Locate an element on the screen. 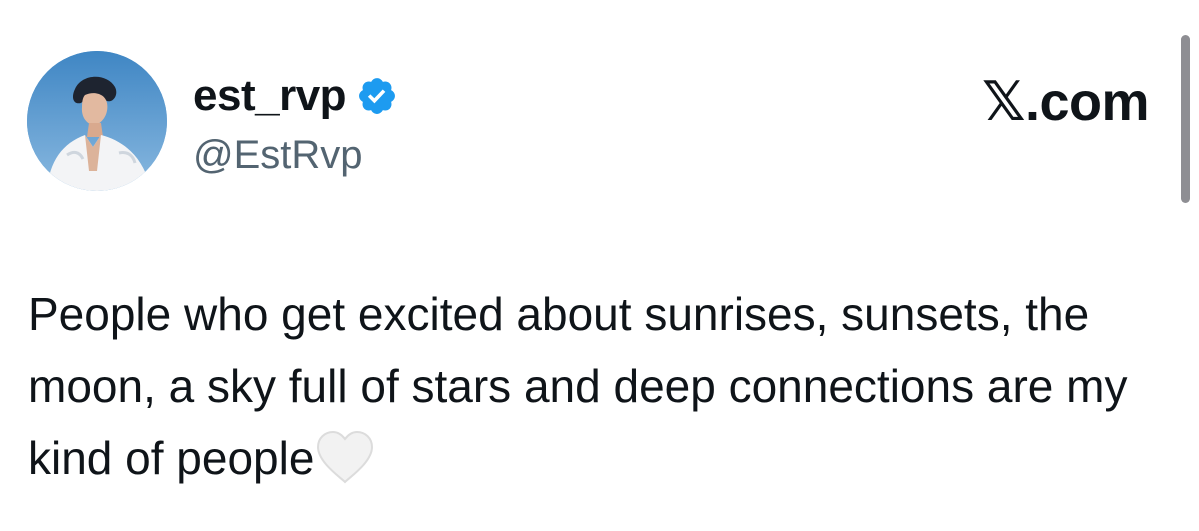 This screenshot has height=531, width=1199. avatar-image is located at coordinates (97, 121).